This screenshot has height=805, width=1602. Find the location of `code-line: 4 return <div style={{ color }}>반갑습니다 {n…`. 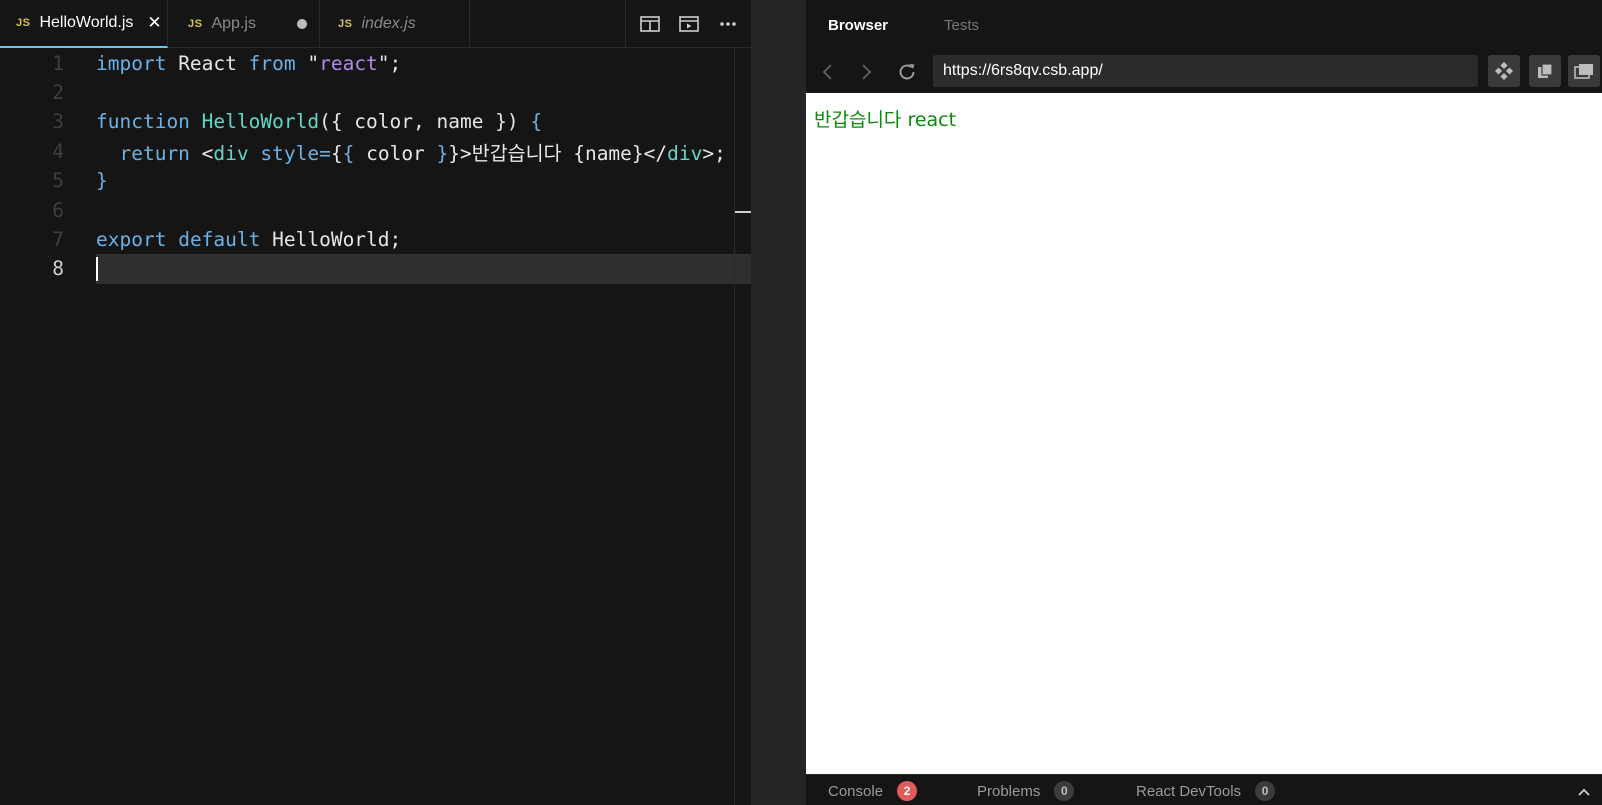

code-line: 4 return <div style={{ color }}>반갑습니다 {n… is located at coordinates (375, 151).